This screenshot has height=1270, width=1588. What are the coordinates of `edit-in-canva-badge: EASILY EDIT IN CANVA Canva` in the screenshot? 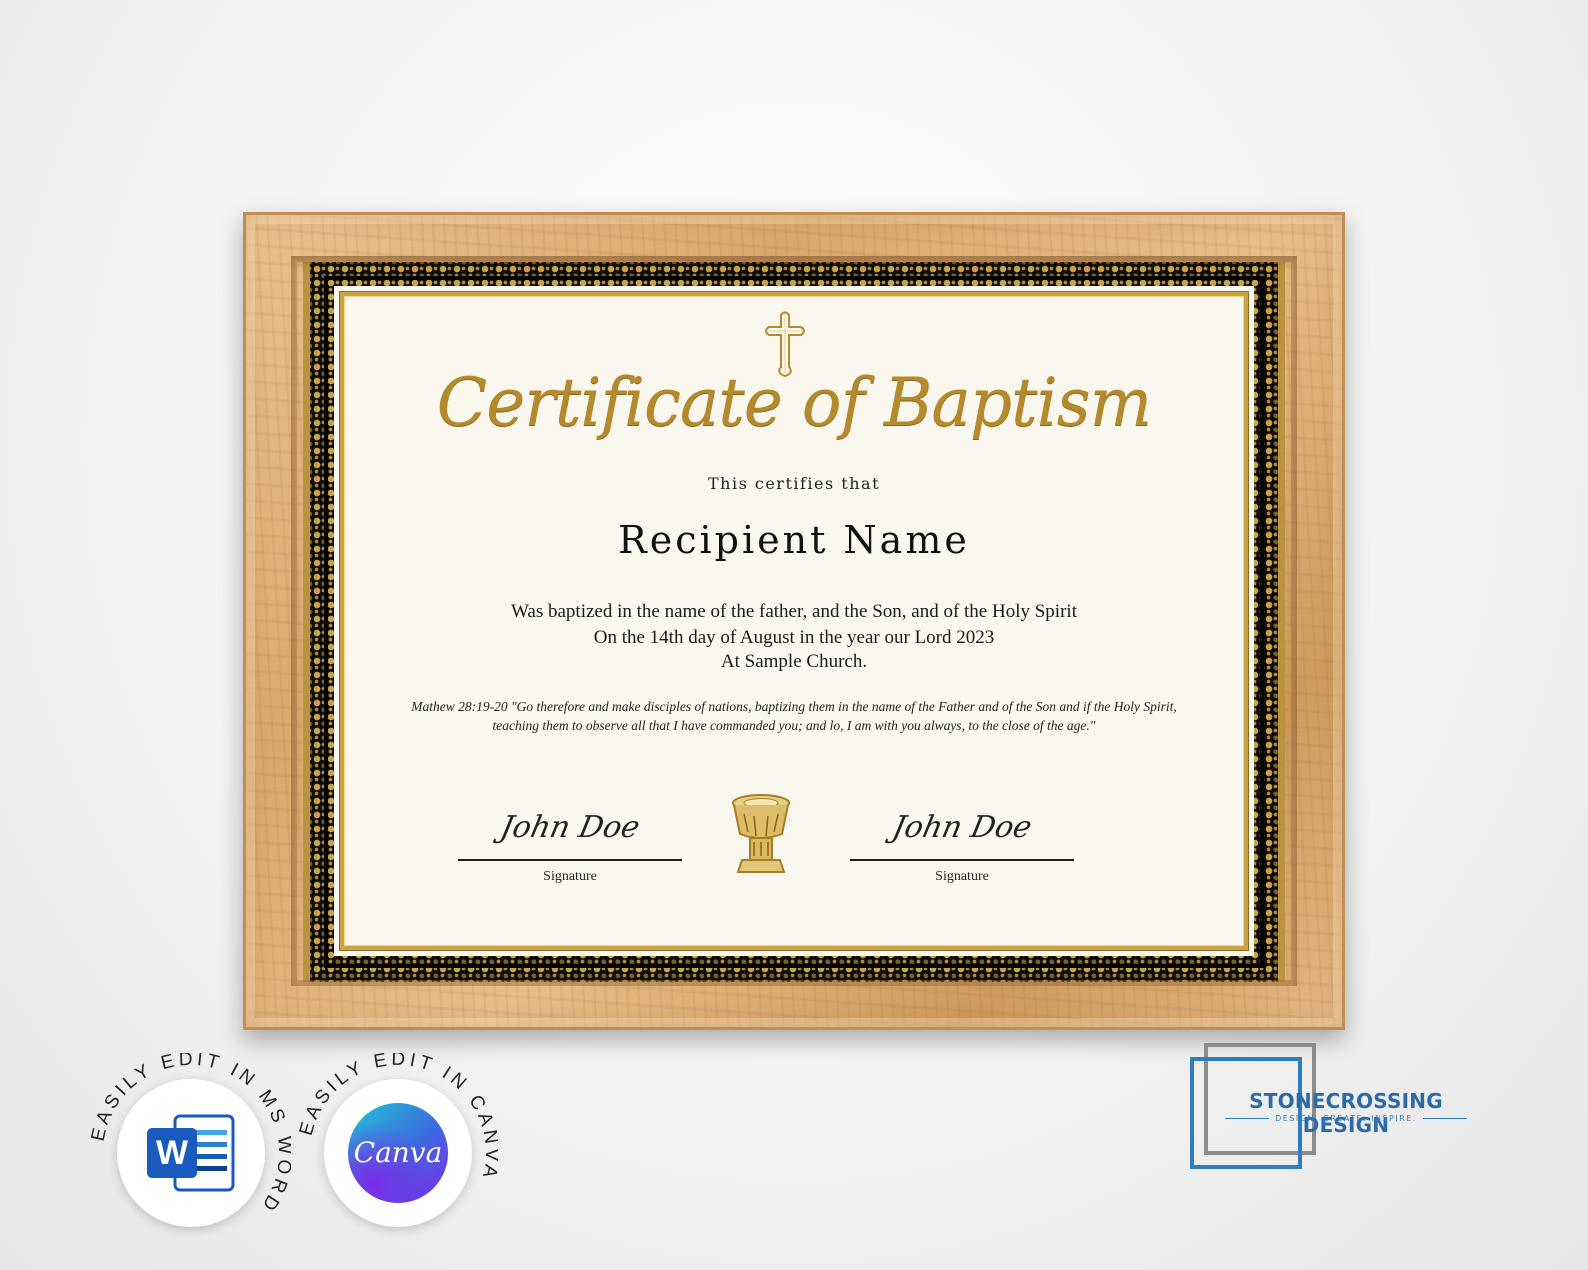 It's located at (398, 1153).